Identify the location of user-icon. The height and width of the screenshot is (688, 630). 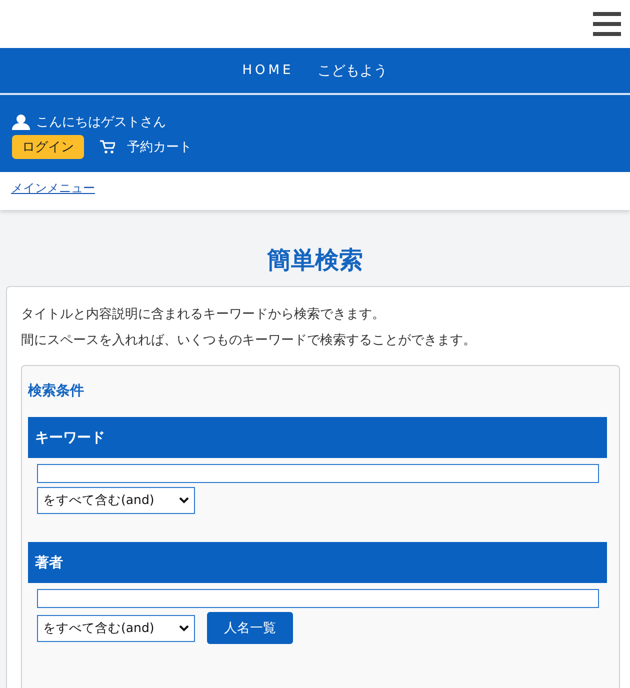
(21, 122).